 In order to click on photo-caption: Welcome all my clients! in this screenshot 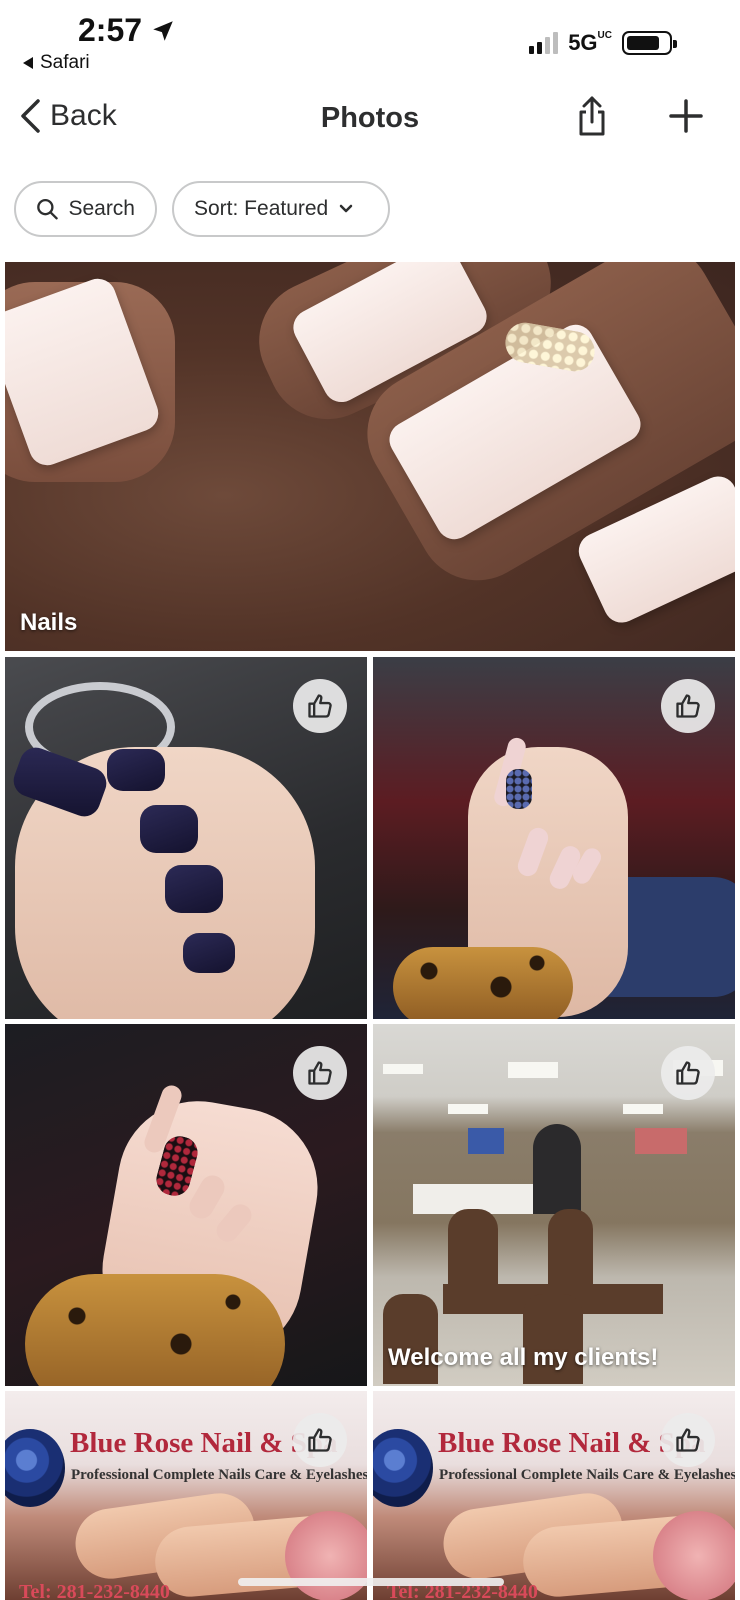, I will do `click(523, 1357)`.